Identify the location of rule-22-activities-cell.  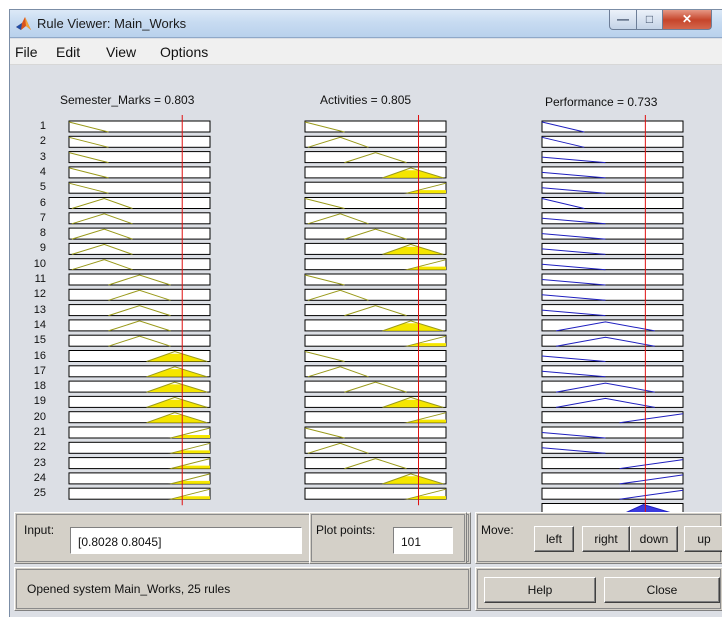
(375, 447).